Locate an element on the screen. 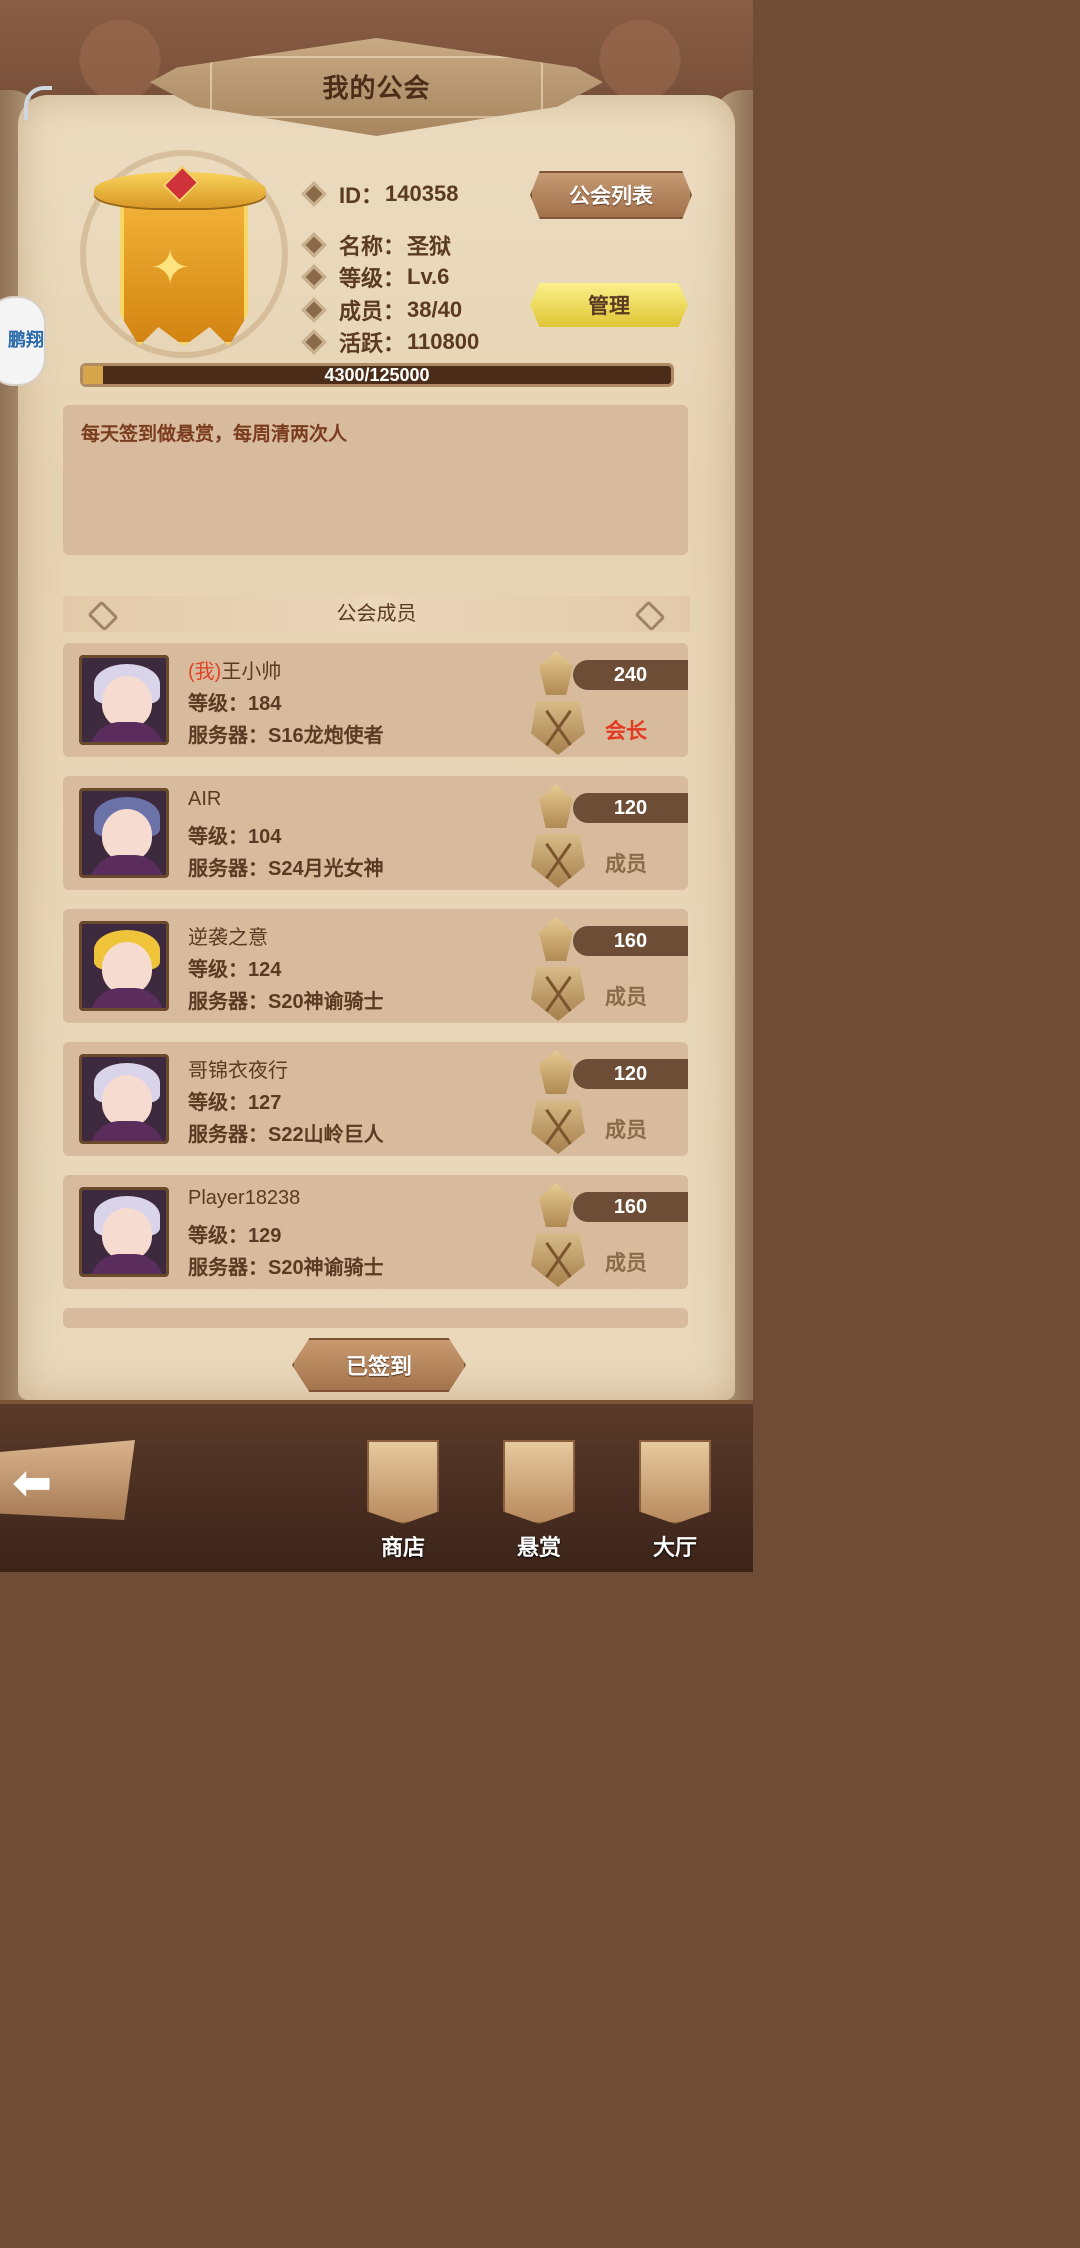  guild-member-count: 38/40 is located at coordinates (435, 309).